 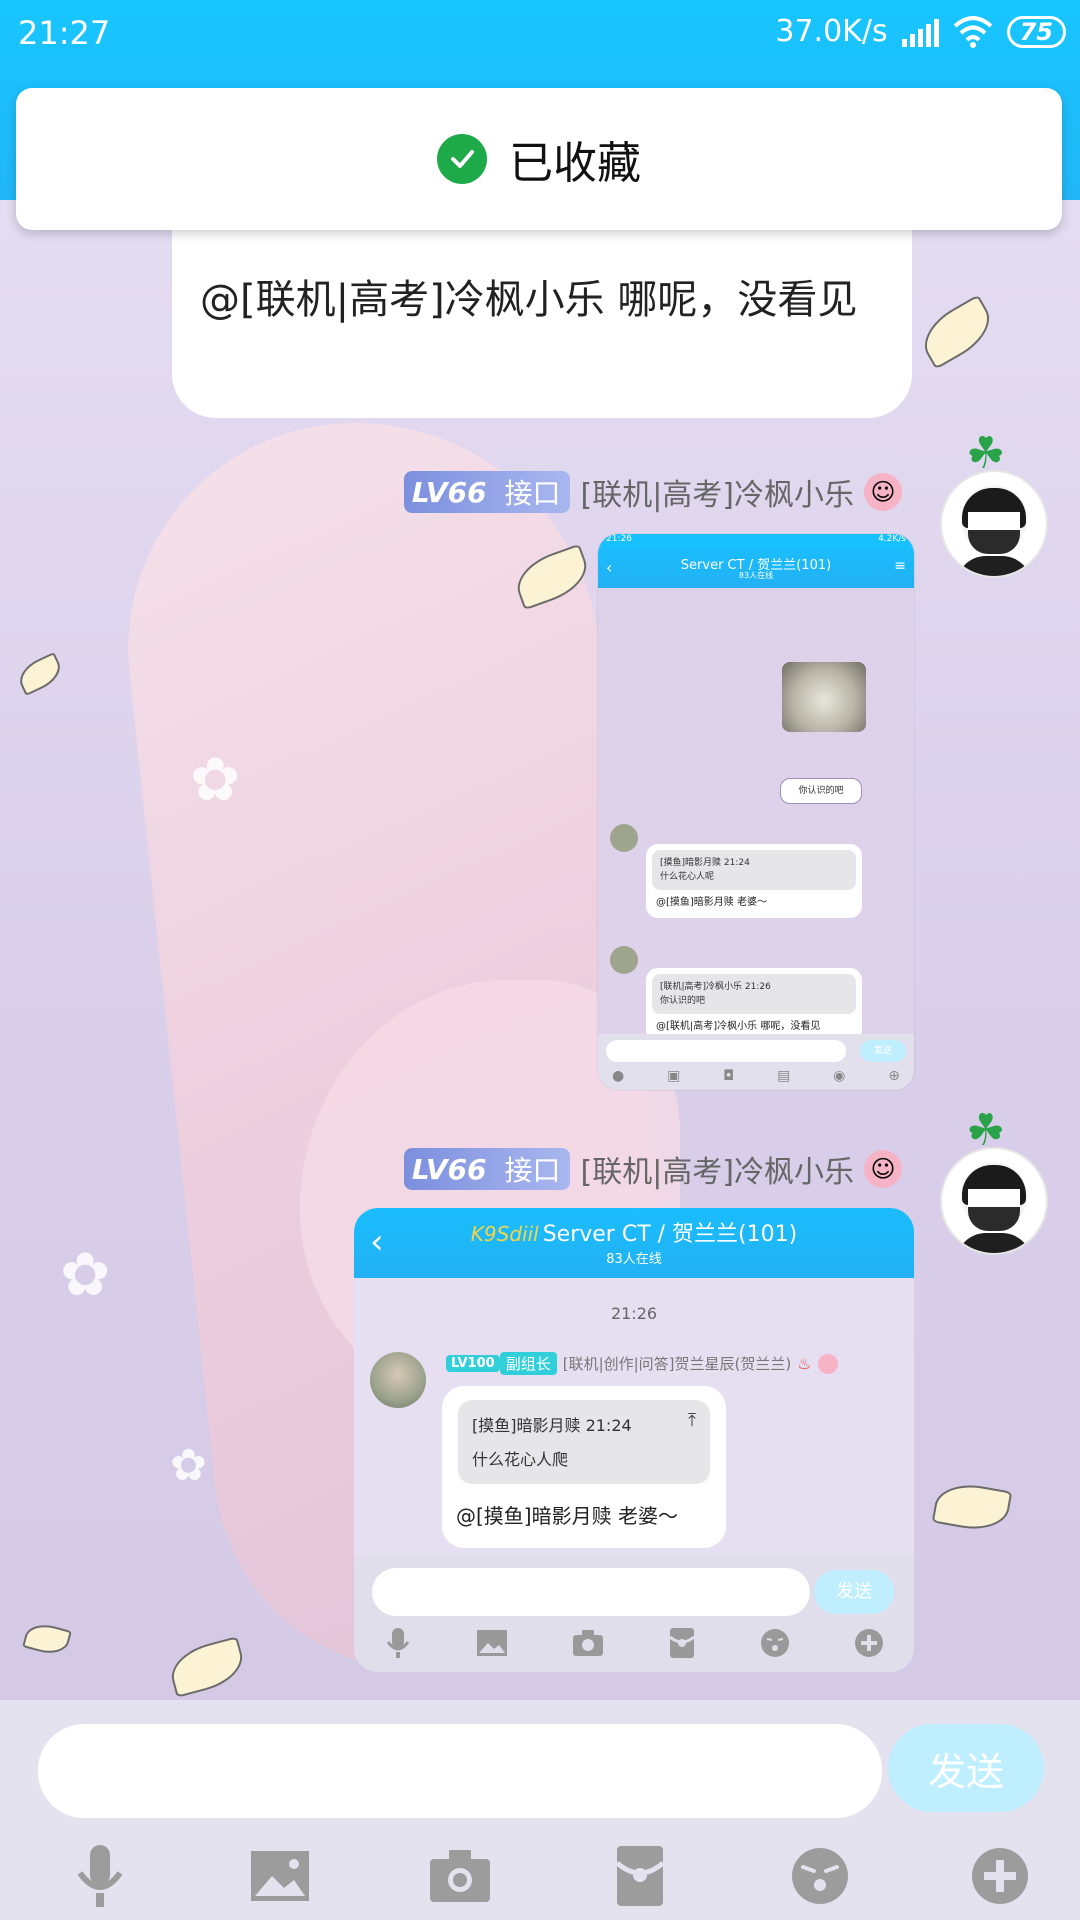 I want to click on emoji-button, so click(x=820, y=1876).